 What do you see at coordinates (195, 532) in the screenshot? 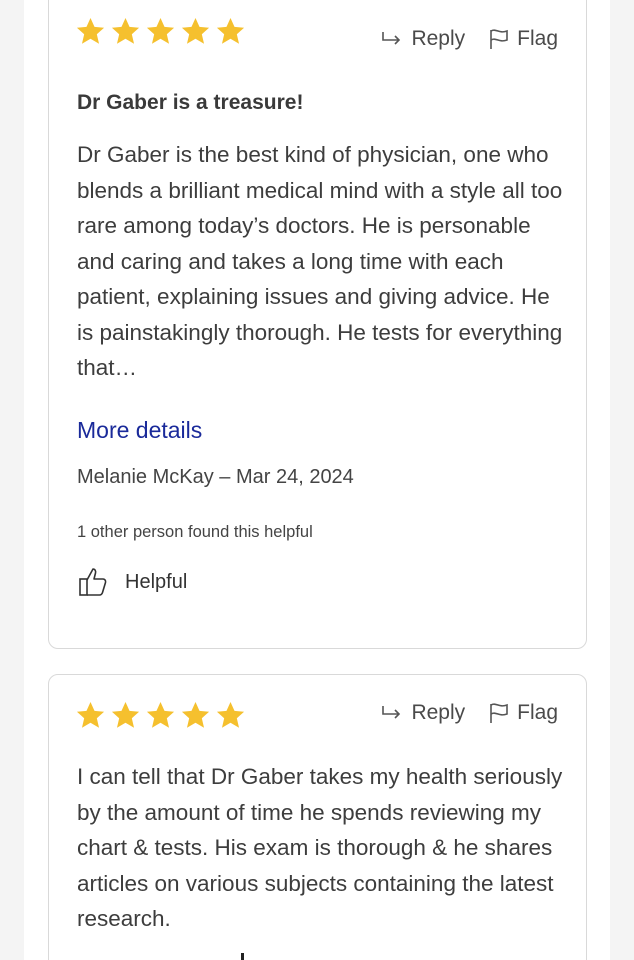
I see `helpful-count: 1 other person found this helpful` at bounding box center [195, 532].